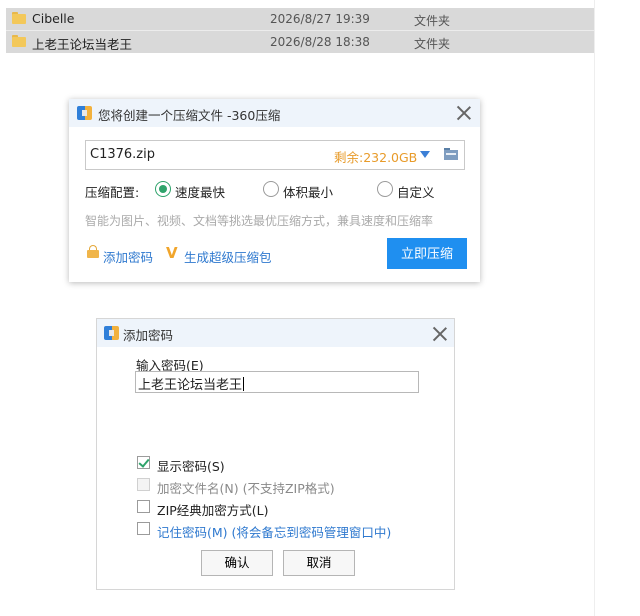 The width and height of the screenshot is (640, 616). What do you see at coordinates (143, 462) in the screenshot?
I see `show-password-checkbox` at bounding box center [143, 462].